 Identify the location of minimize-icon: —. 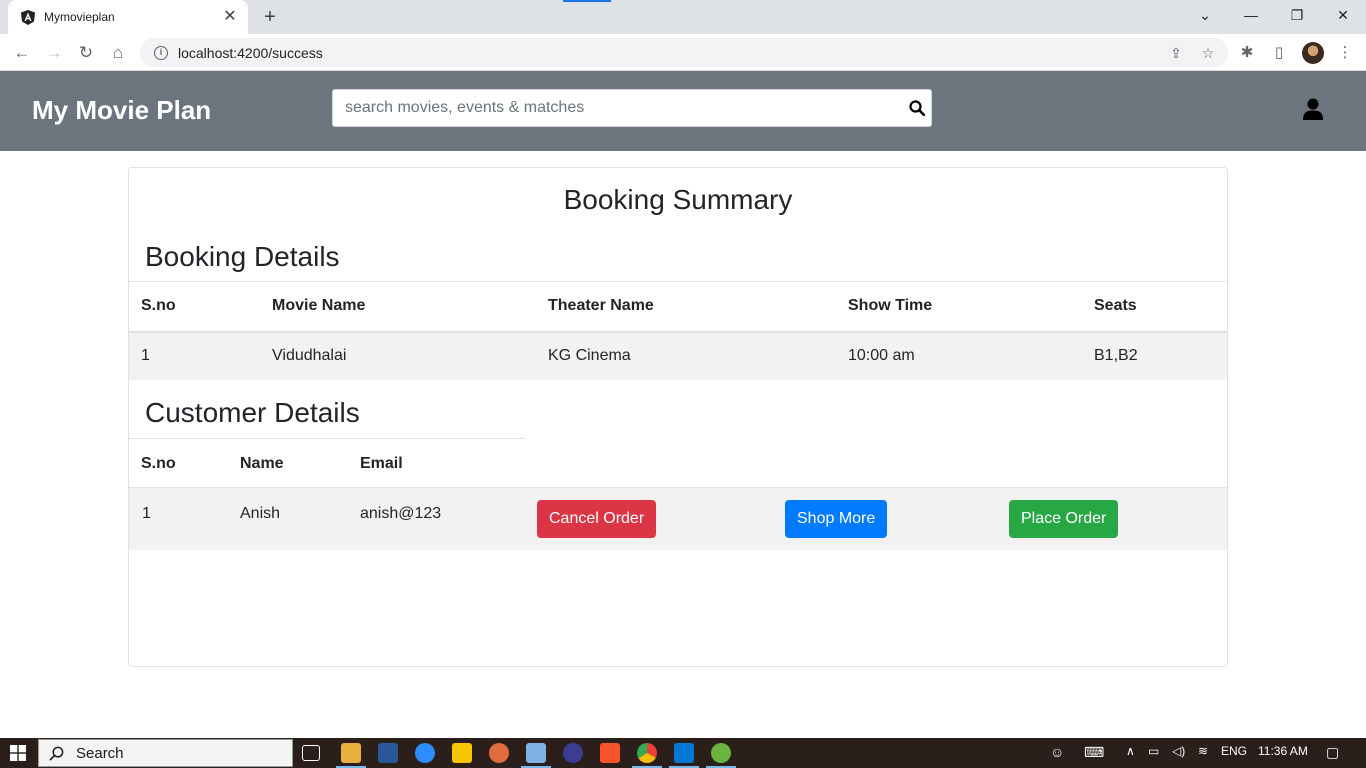
(1251, 15).